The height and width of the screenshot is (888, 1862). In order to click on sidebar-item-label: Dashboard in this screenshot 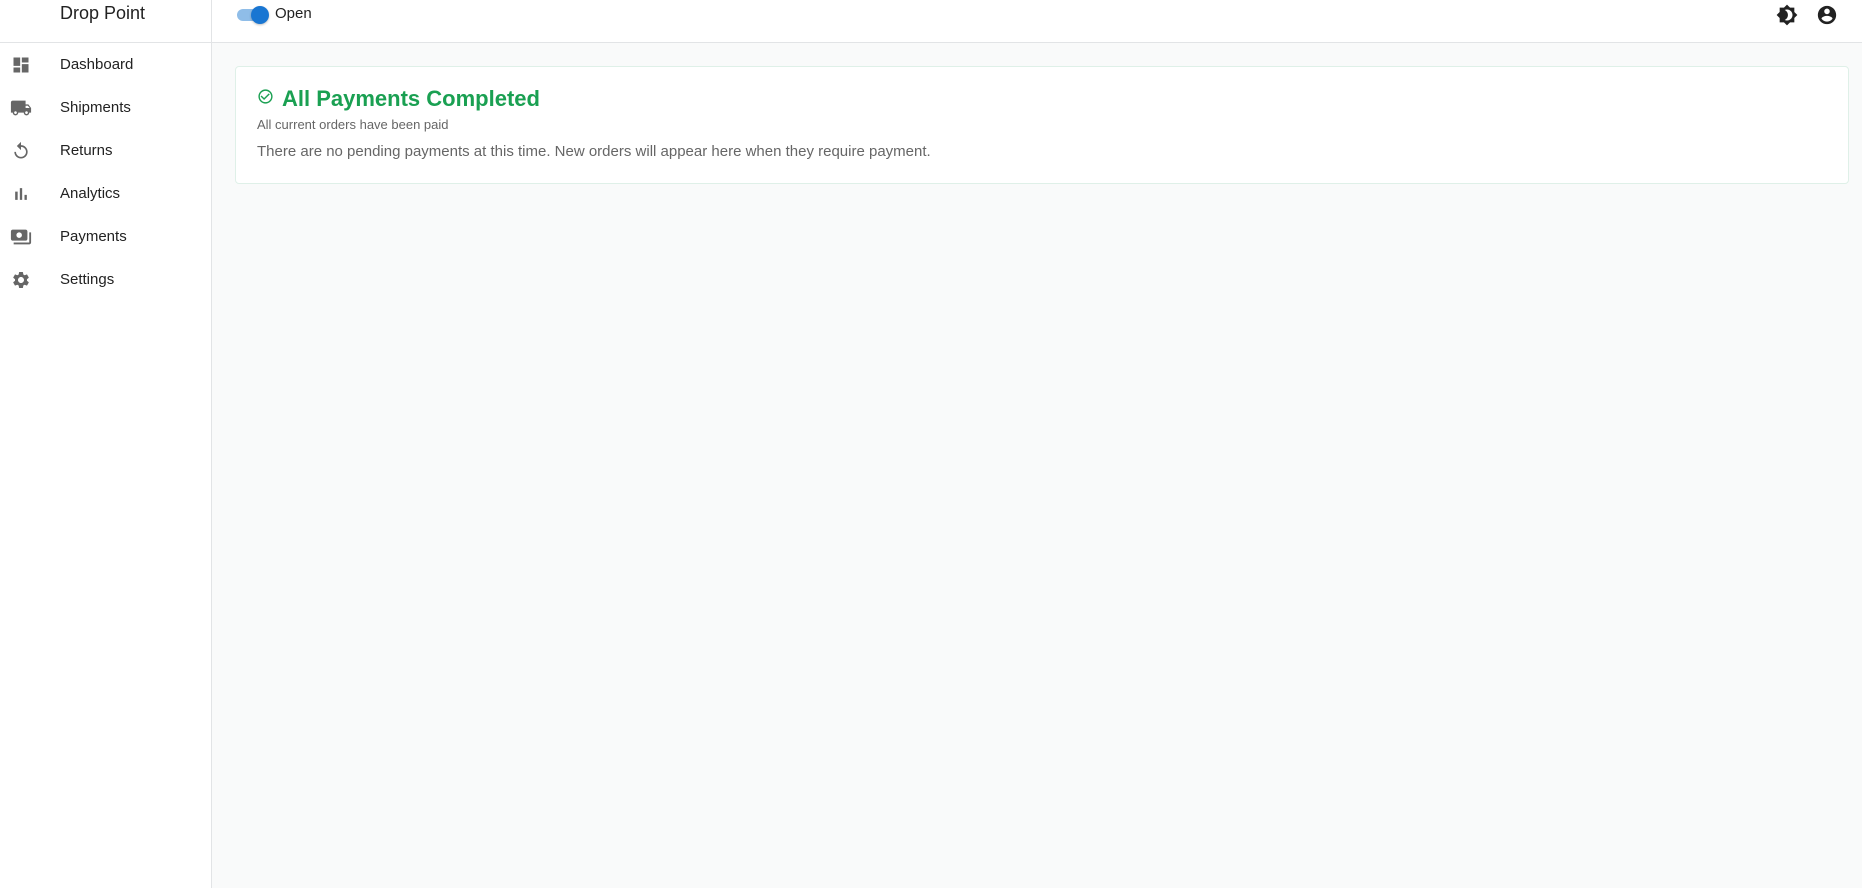, I will do `click(97, 64)`.